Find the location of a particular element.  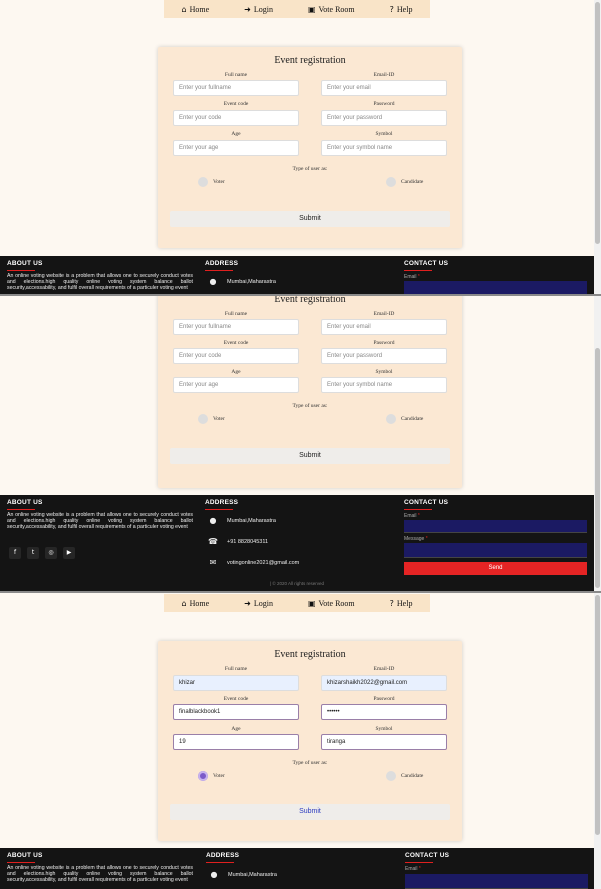

password-label: Password is located at coordinates (384, 699).